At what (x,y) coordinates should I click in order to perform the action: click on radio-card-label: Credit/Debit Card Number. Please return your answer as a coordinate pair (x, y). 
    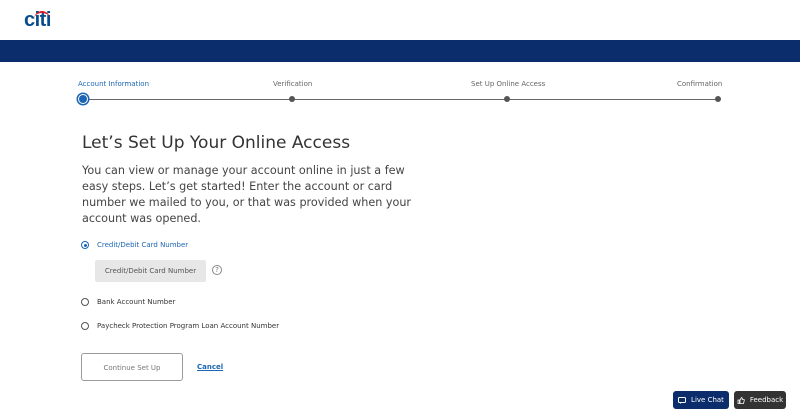
    Looking at the image, I should click on (143, 245).